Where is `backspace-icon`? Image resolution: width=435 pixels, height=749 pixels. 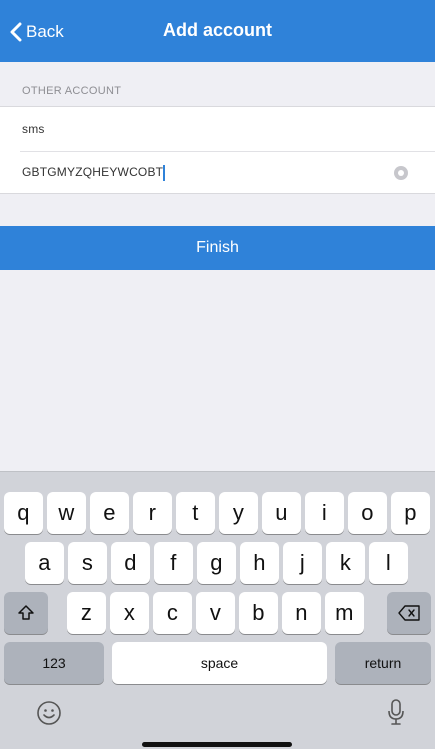
backspace-icon is located at coordinates (409, 613).